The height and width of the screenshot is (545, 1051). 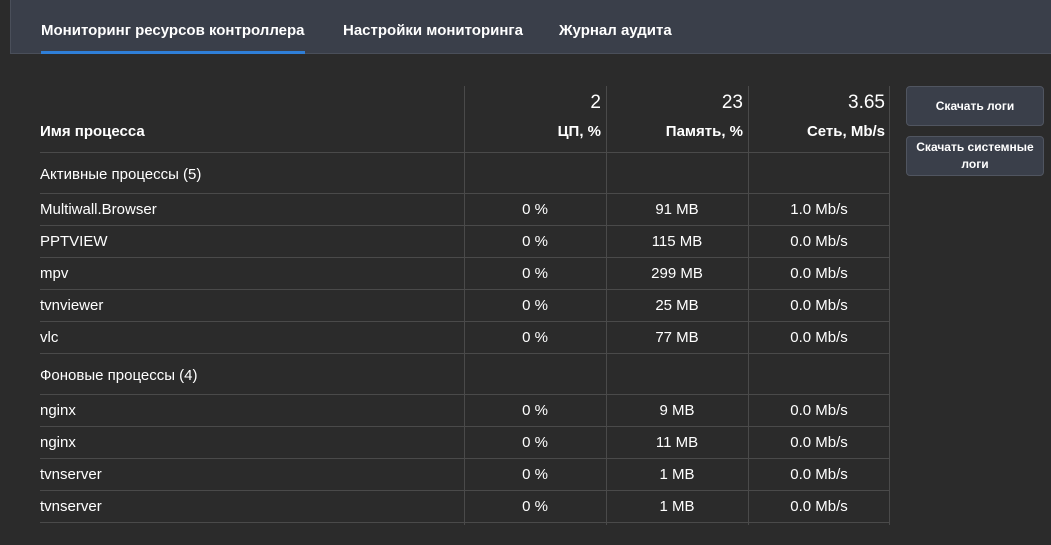 I want to click on group-title: Фоновые процессы (4), so click(x=119, y=375).